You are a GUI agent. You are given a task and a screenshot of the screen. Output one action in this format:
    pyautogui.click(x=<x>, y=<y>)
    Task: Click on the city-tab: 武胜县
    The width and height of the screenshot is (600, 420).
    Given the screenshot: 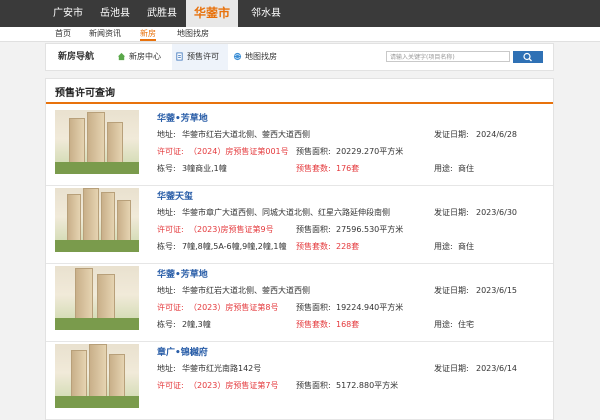 What is the action you would take?
    pyautogui.click(x=162, y=13)
    